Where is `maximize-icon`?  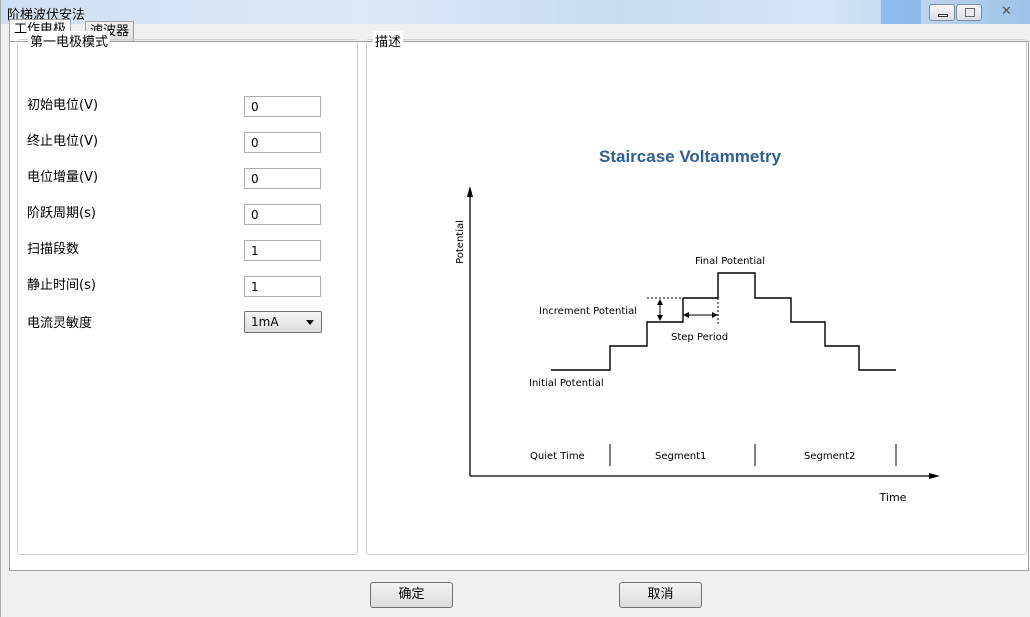
maximize-icon is located at coordinates (970, 12).